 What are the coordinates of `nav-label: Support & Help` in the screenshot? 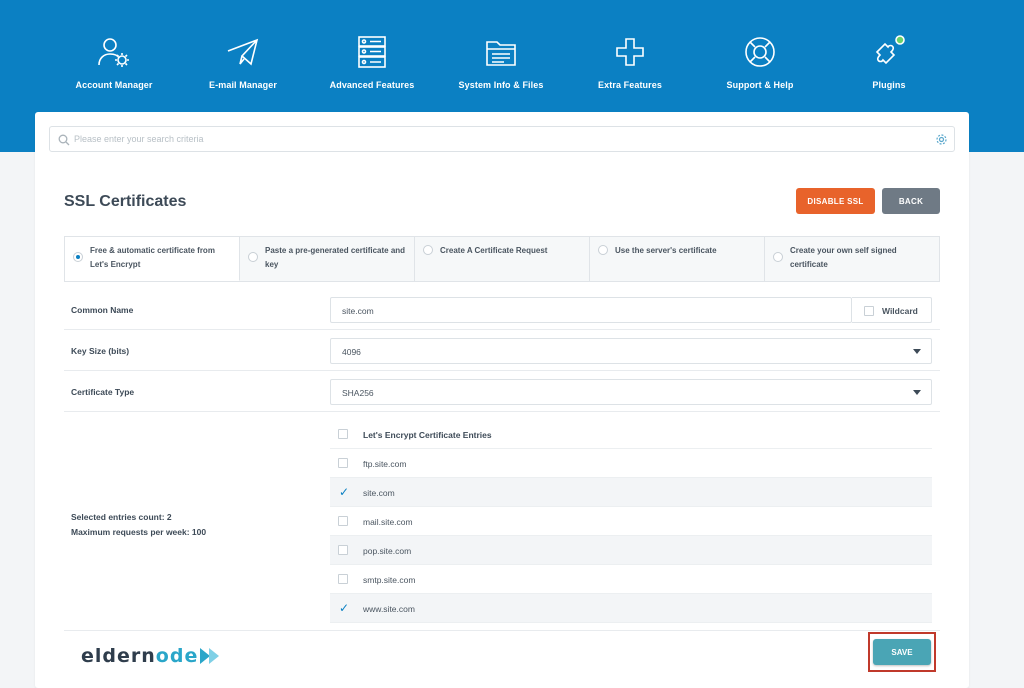 It's located at (760, 85).